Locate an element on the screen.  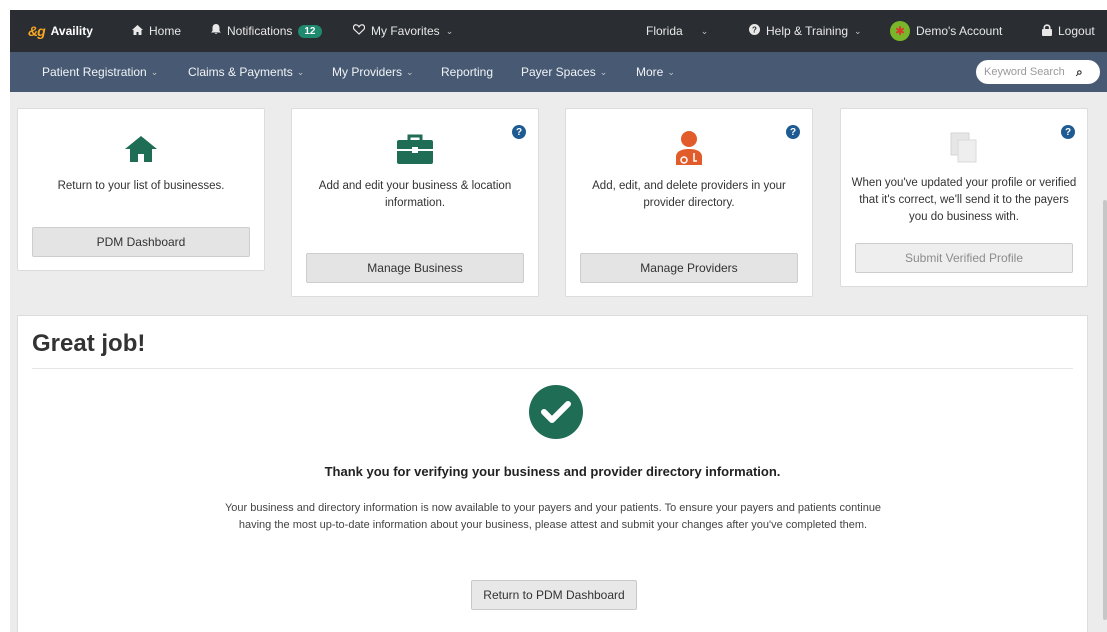
keyword-search: ⌕ is located at coordinates (1038, 72).